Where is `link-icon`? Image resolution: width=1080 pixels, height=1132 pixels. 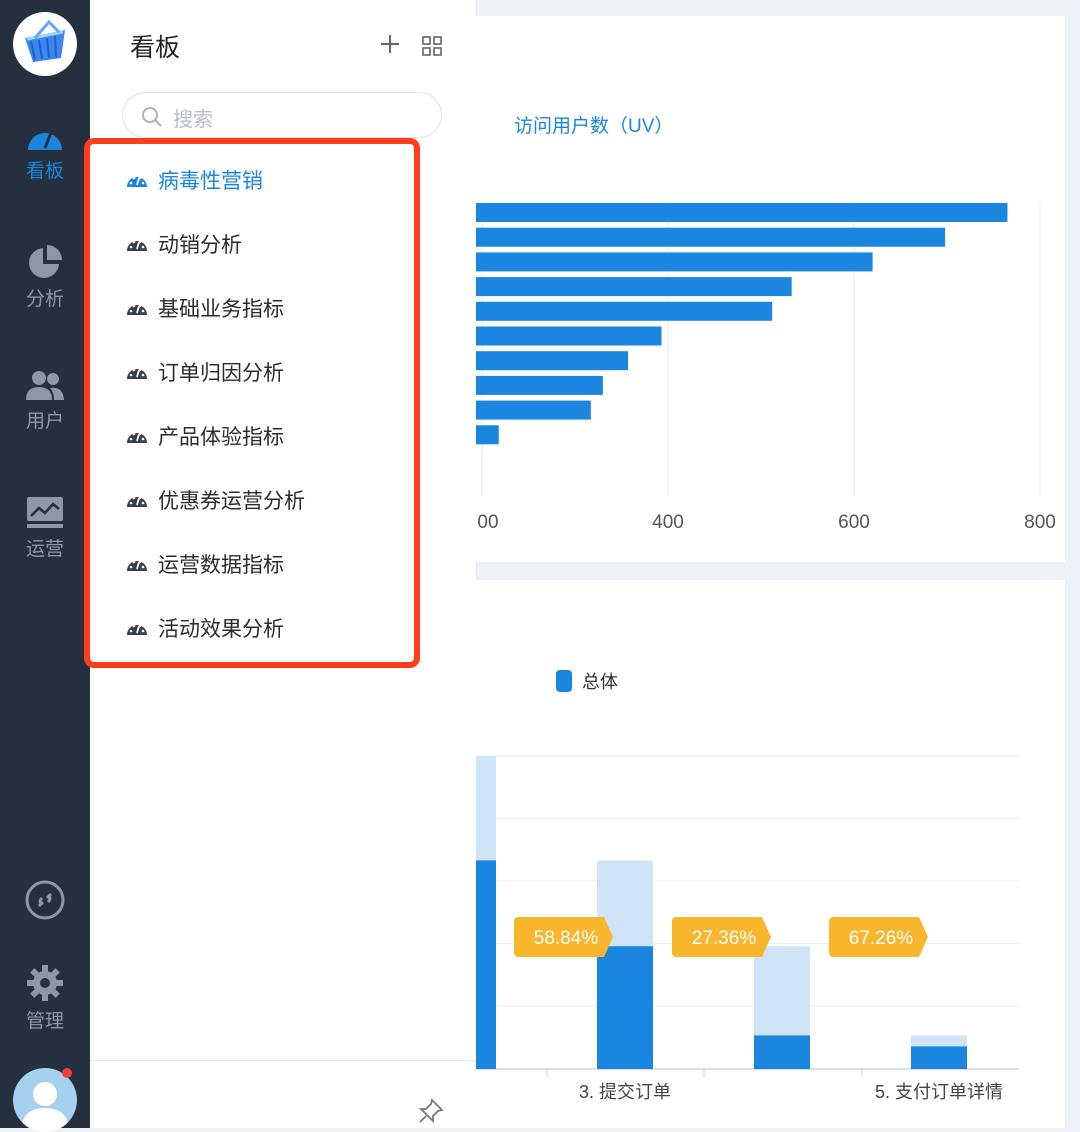
link-icon is located at coordinates (45, 900).